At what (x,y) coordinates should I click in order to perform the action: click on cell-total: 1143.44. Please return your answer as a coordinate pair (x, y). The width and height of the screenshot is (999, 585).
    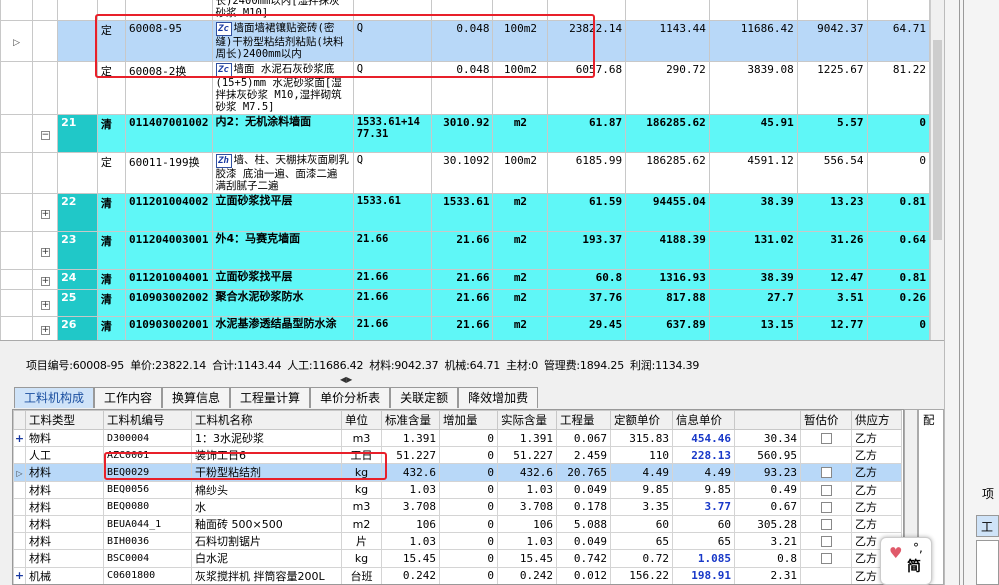
    Looking at the image, I should click on (667, 41).